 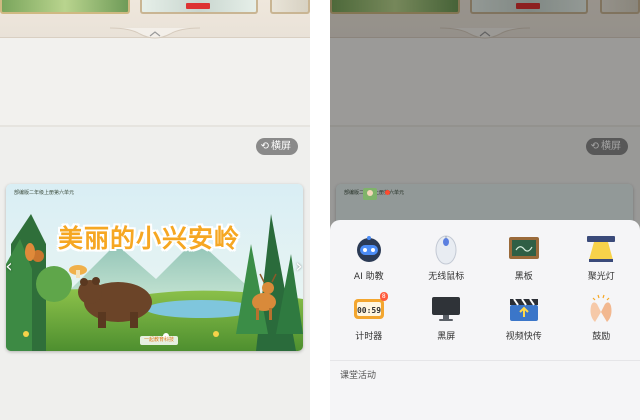 I want to click on tool-label: 聚光灯, so click(x=601, y=277).